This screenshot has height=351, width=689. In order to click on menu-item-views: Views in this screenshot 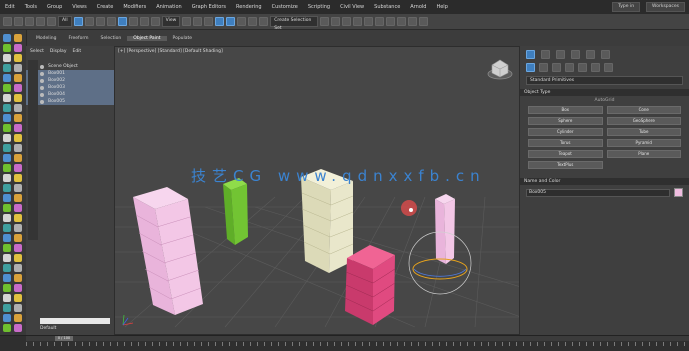, I will do `click(79, 7)`.